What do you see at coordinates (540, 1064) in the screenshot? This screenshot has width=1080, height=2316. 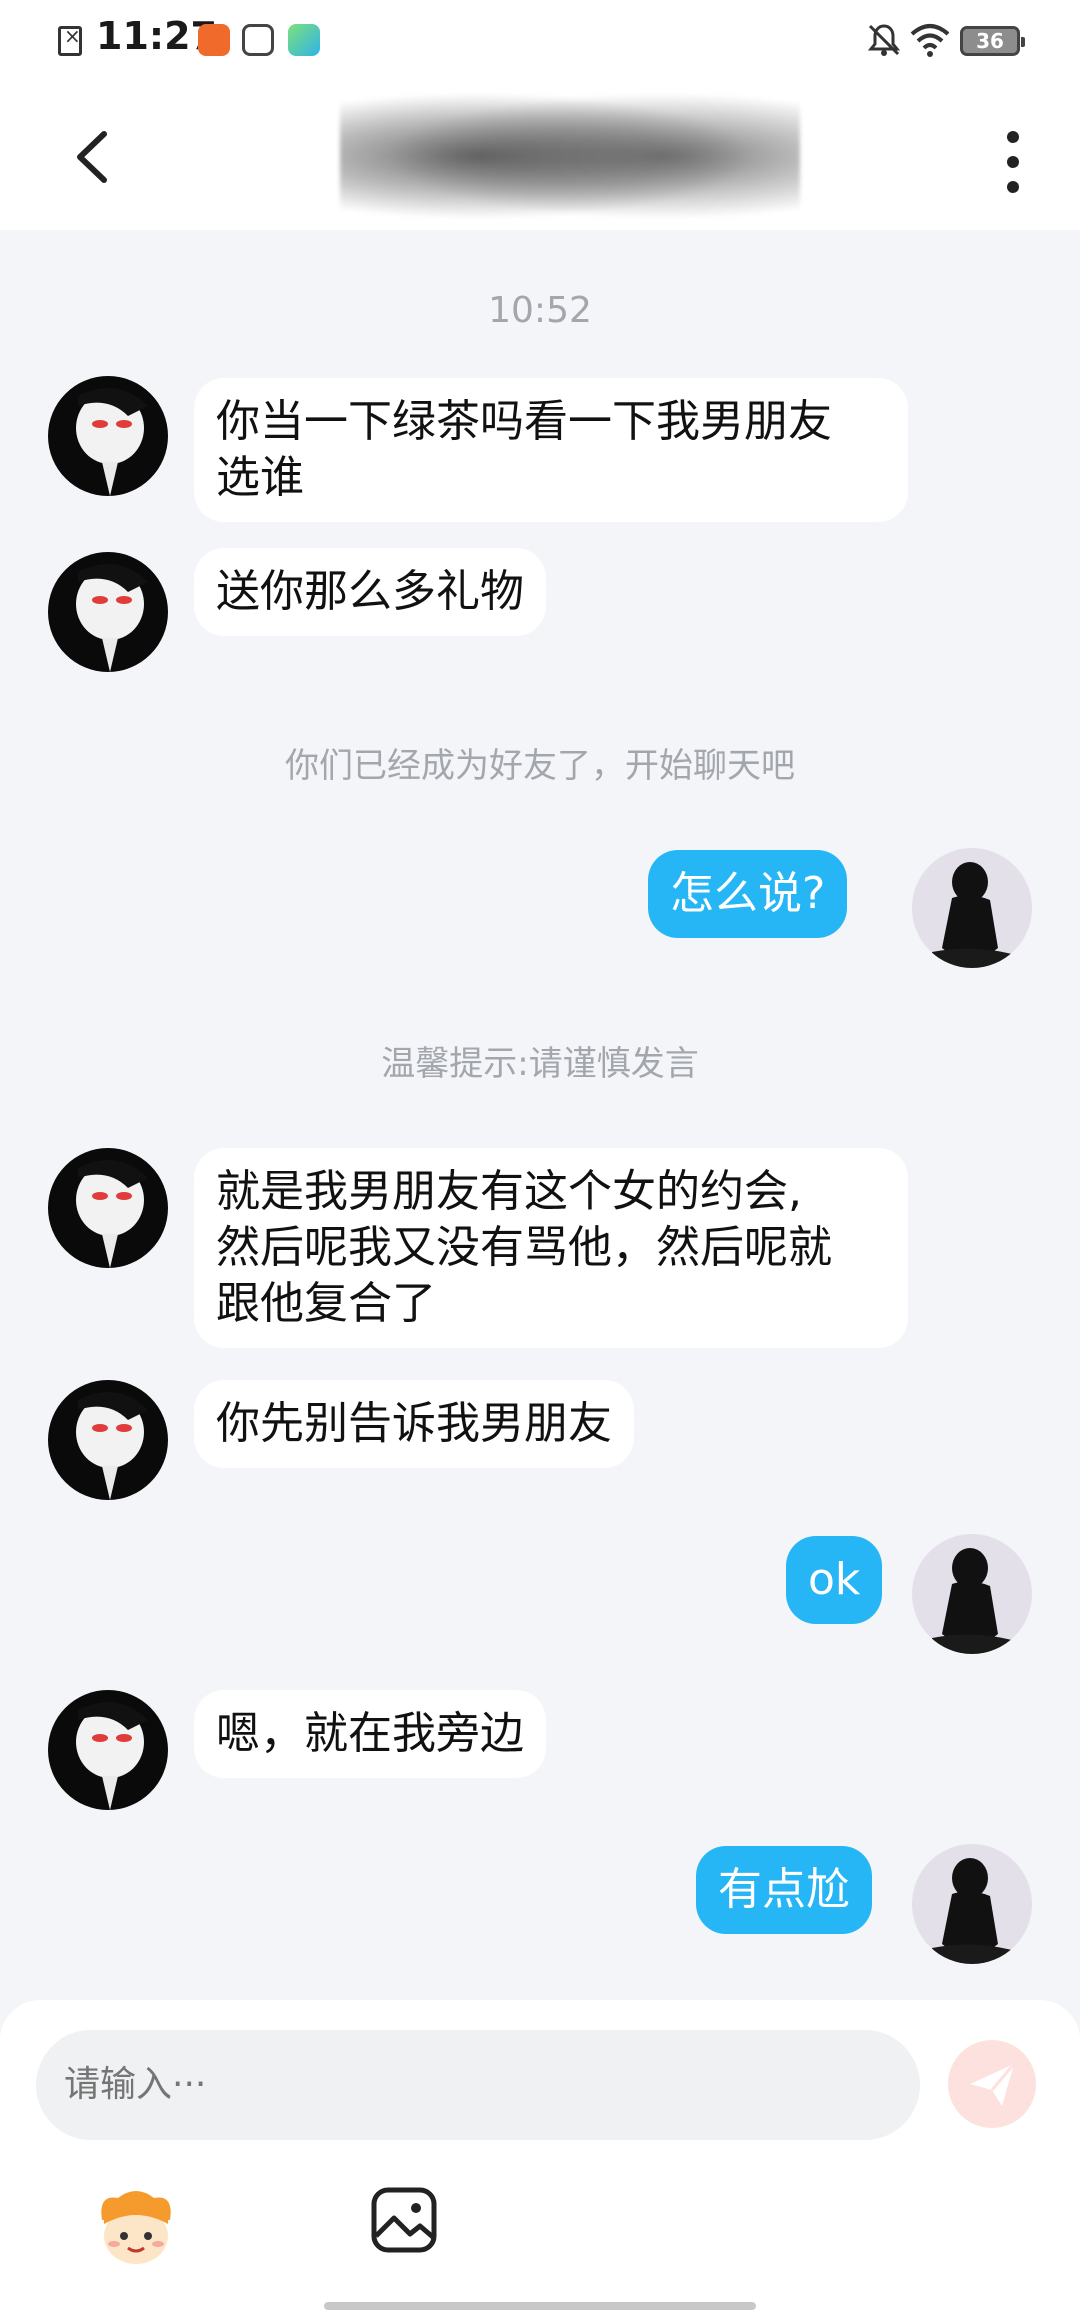 I see `warning-notice: 温馨提示:请谨慎发言` at bounding box center [540, 1064].